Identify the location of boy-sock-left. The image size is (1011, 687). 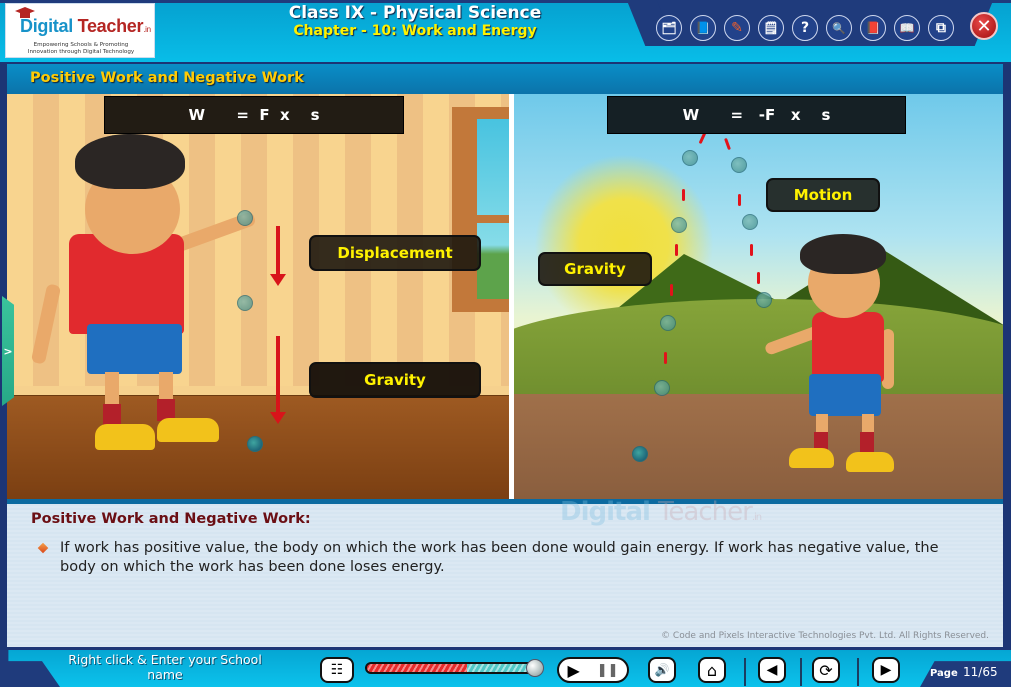
(112, 415).